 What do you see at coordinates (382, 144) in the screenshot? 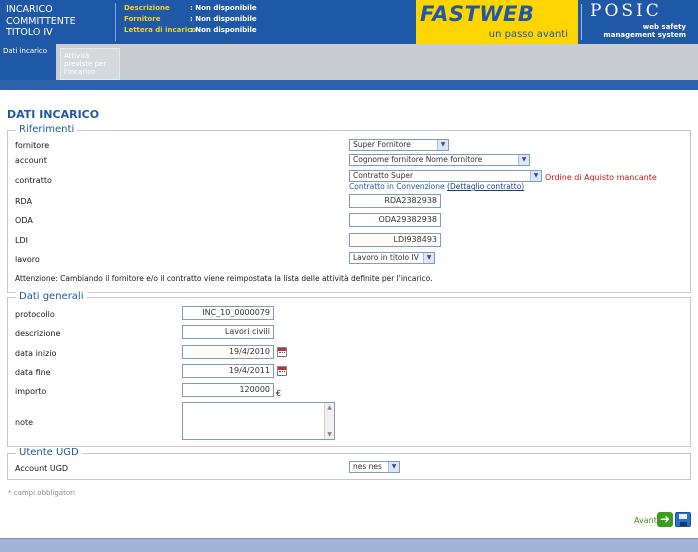
I see `fornitore-select-value: Super Fornitore` at bounding box center [382, 144].